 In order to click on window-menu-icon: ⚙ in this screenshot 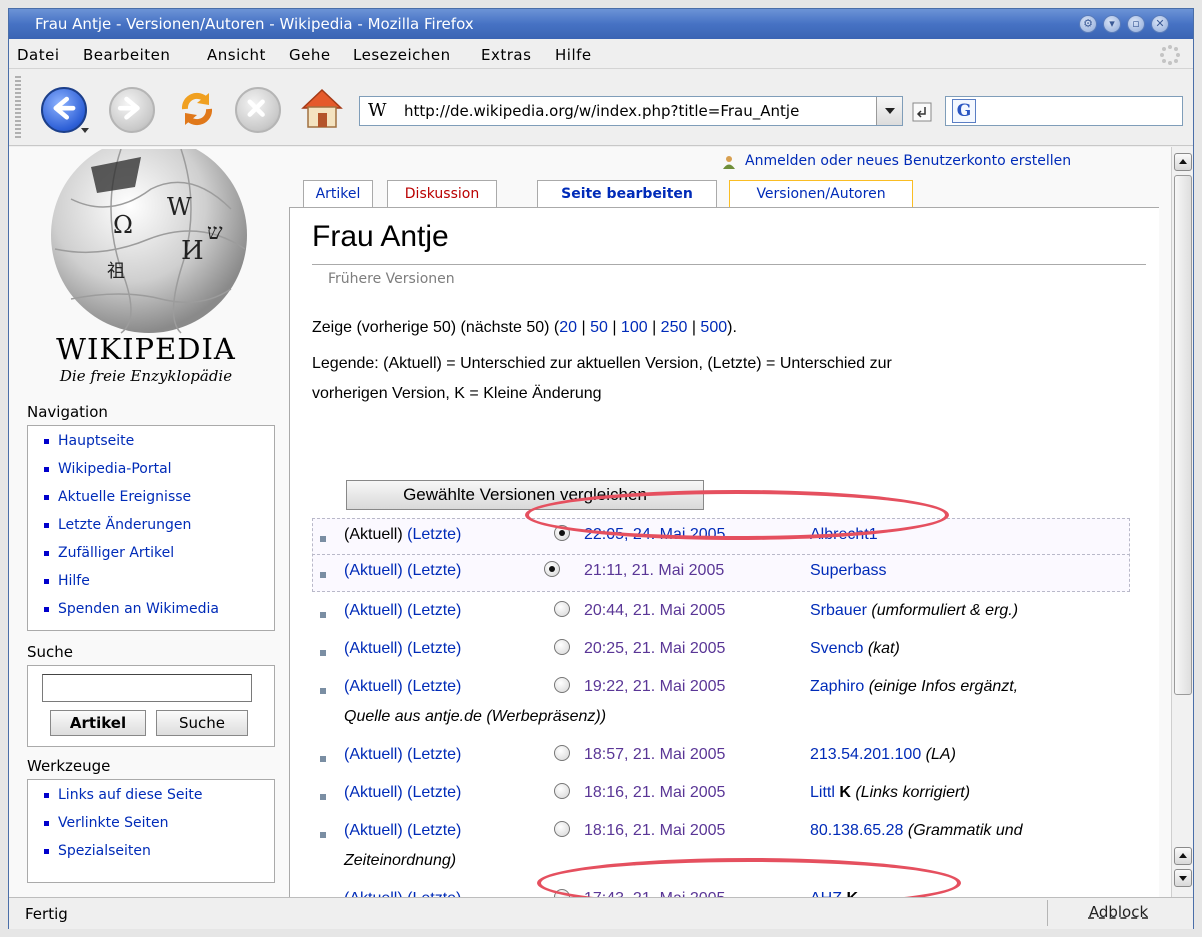, I will do `click(1088, 24)`.